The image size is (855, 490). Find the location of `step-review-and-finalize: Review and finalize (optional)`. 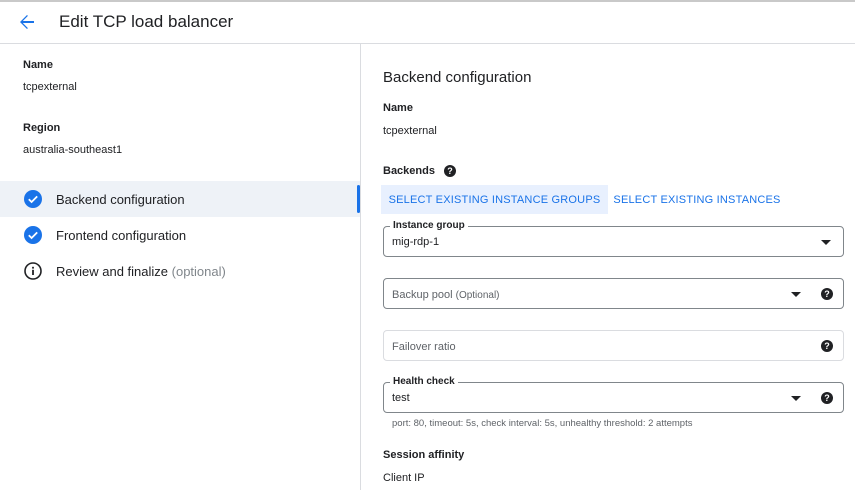

step-review-and-finalize: Review and finalize (optional) is located at coordinates (180, 271).